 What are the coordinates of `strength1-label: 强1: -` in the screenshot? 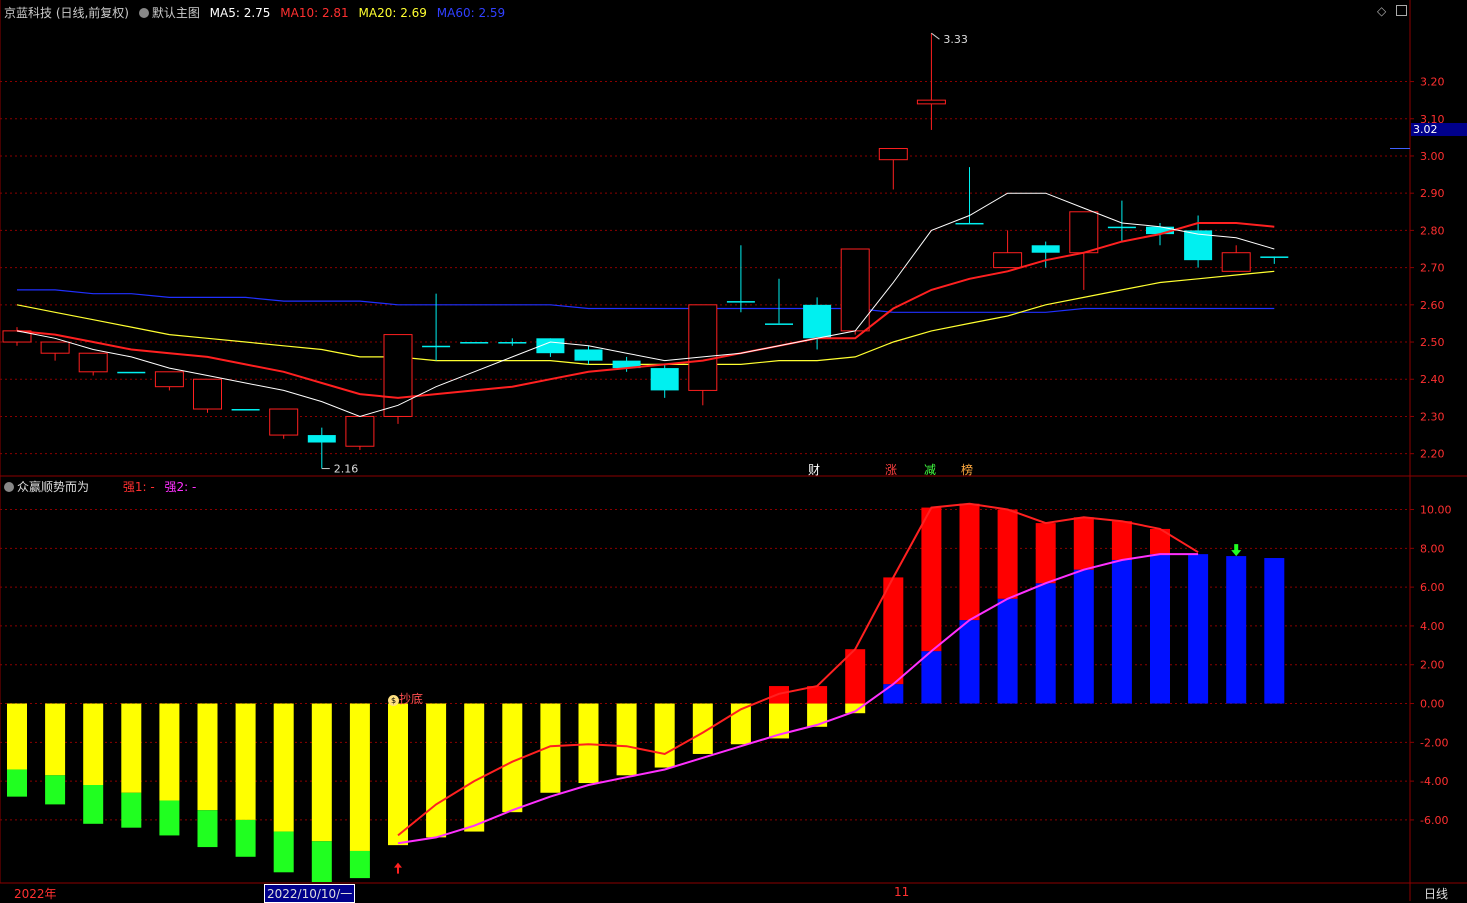 It's located at (138, 487).